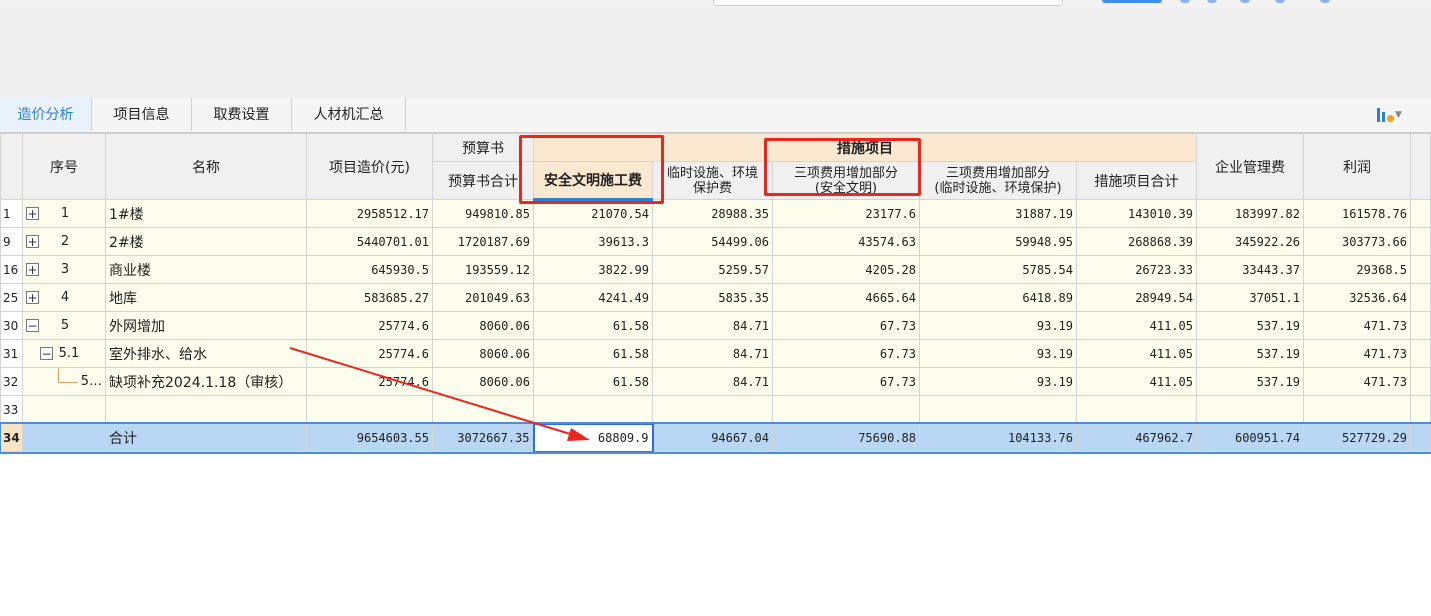 Image resolution: width=1431 pixels, height=616 pixels. Describe the element at coordinates (206, 241) in the screenshot. I see `name-cell: 2#楼` at that location.